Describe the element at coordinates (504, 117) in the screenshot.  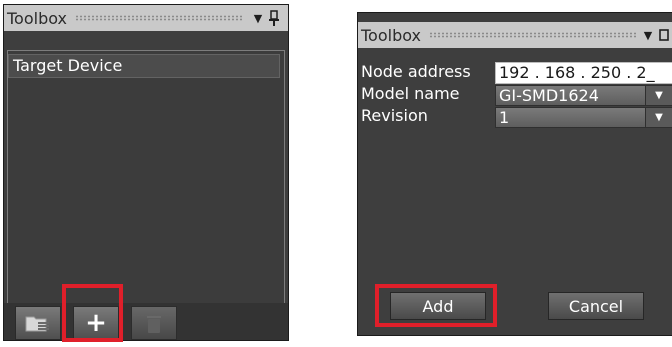
I see `revision-value: 1` at that location.